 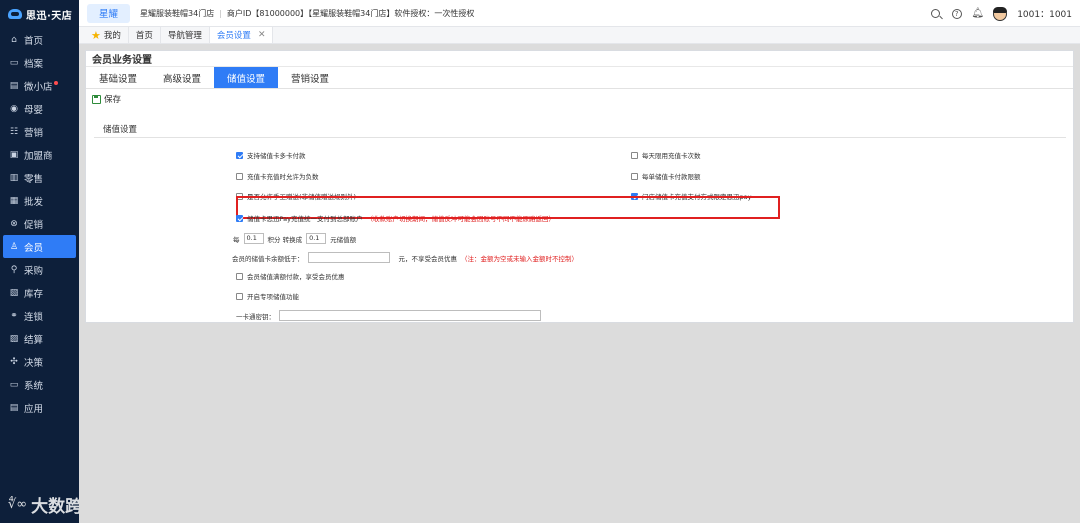 What do you see at coordinates (14, 154) in the screenshot?
I see `franchise-icon: ▣` at bounding box center [14, 154].